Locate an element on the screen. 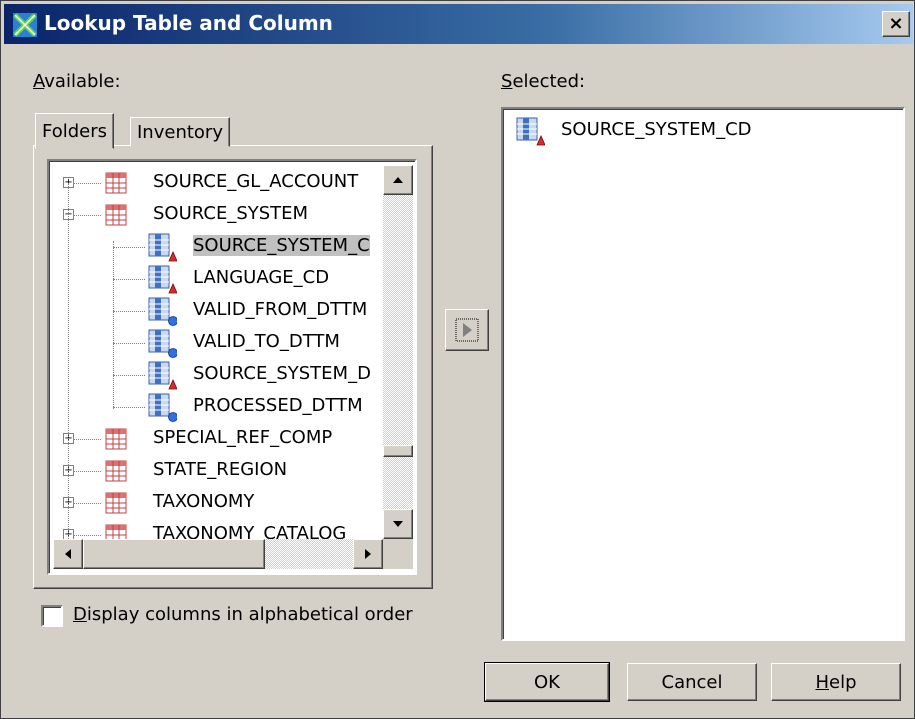  scroll-corner is located at coordinates (398, 554).